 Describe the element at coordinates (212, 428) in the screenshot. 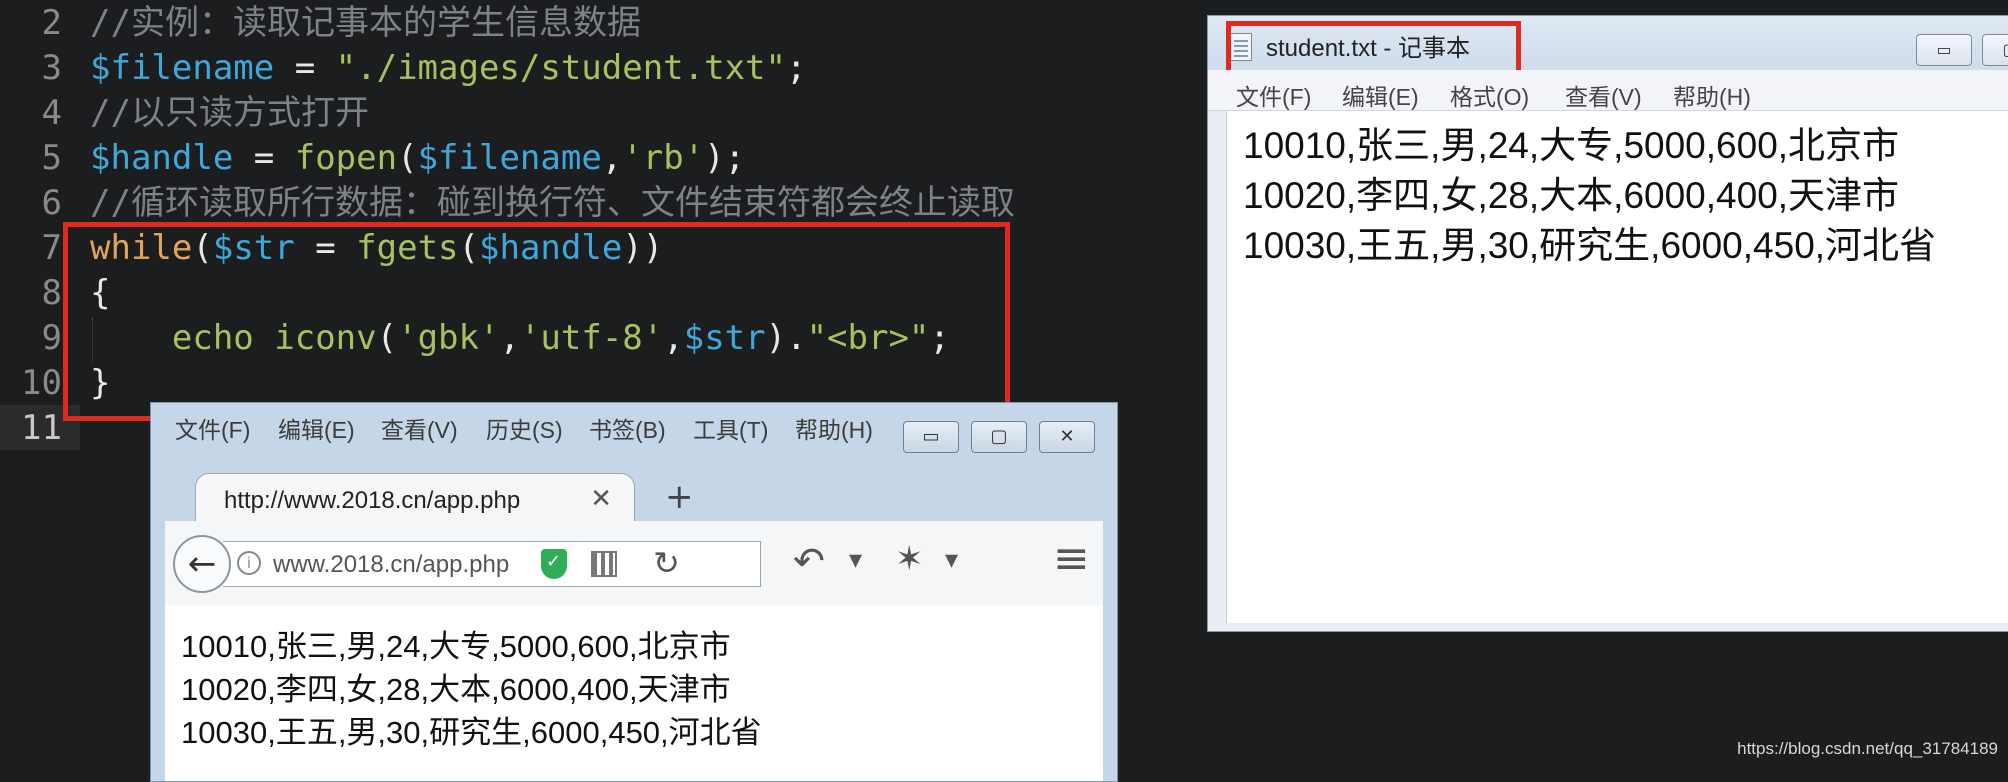

I see `browser-menu-file: 文件(F)` at that location.